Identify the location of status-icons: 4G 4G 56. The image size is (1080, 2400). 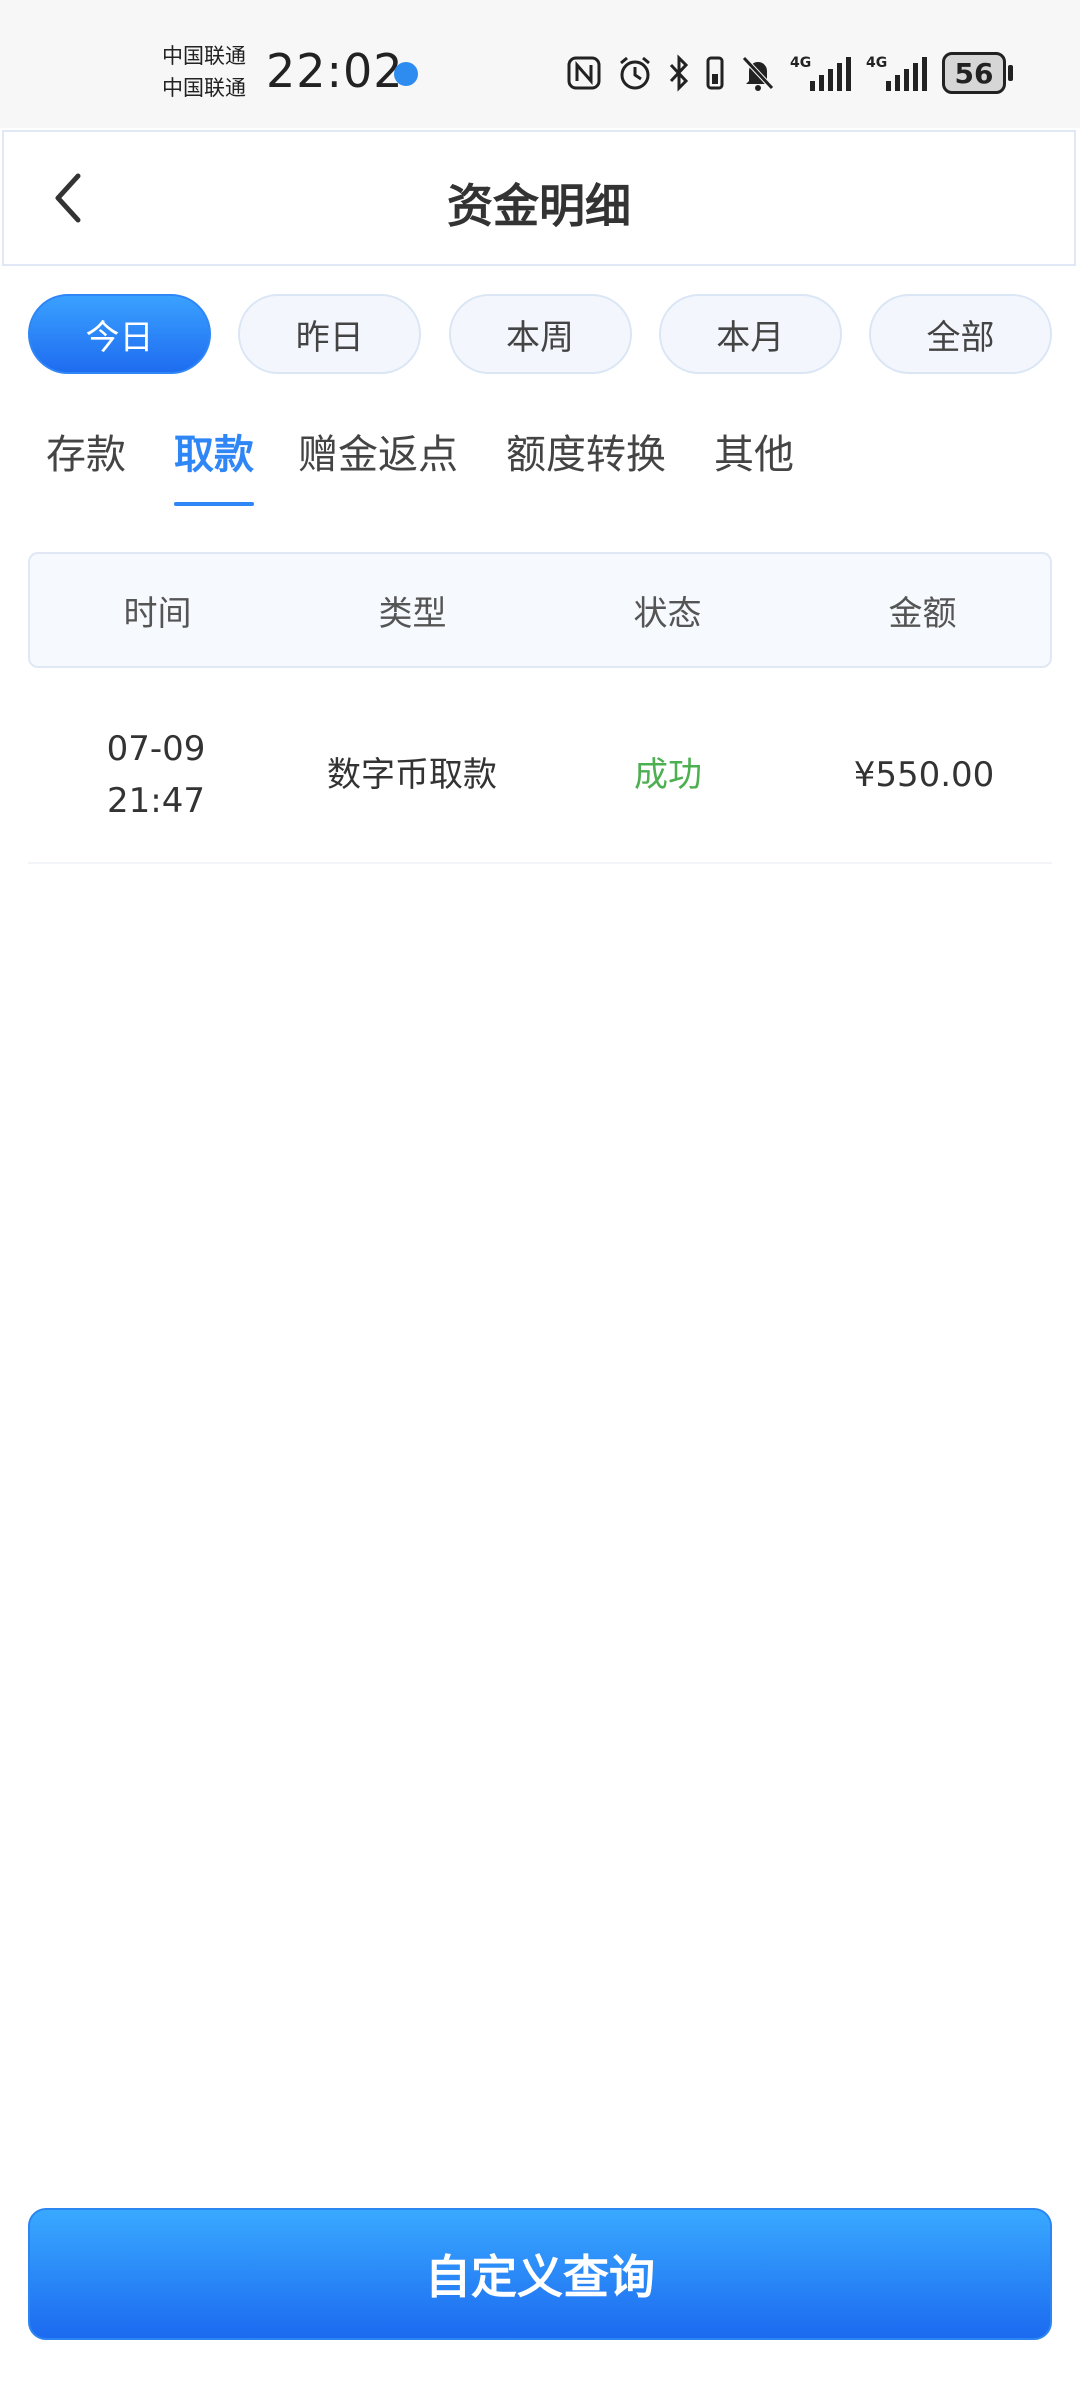
(789, 73).